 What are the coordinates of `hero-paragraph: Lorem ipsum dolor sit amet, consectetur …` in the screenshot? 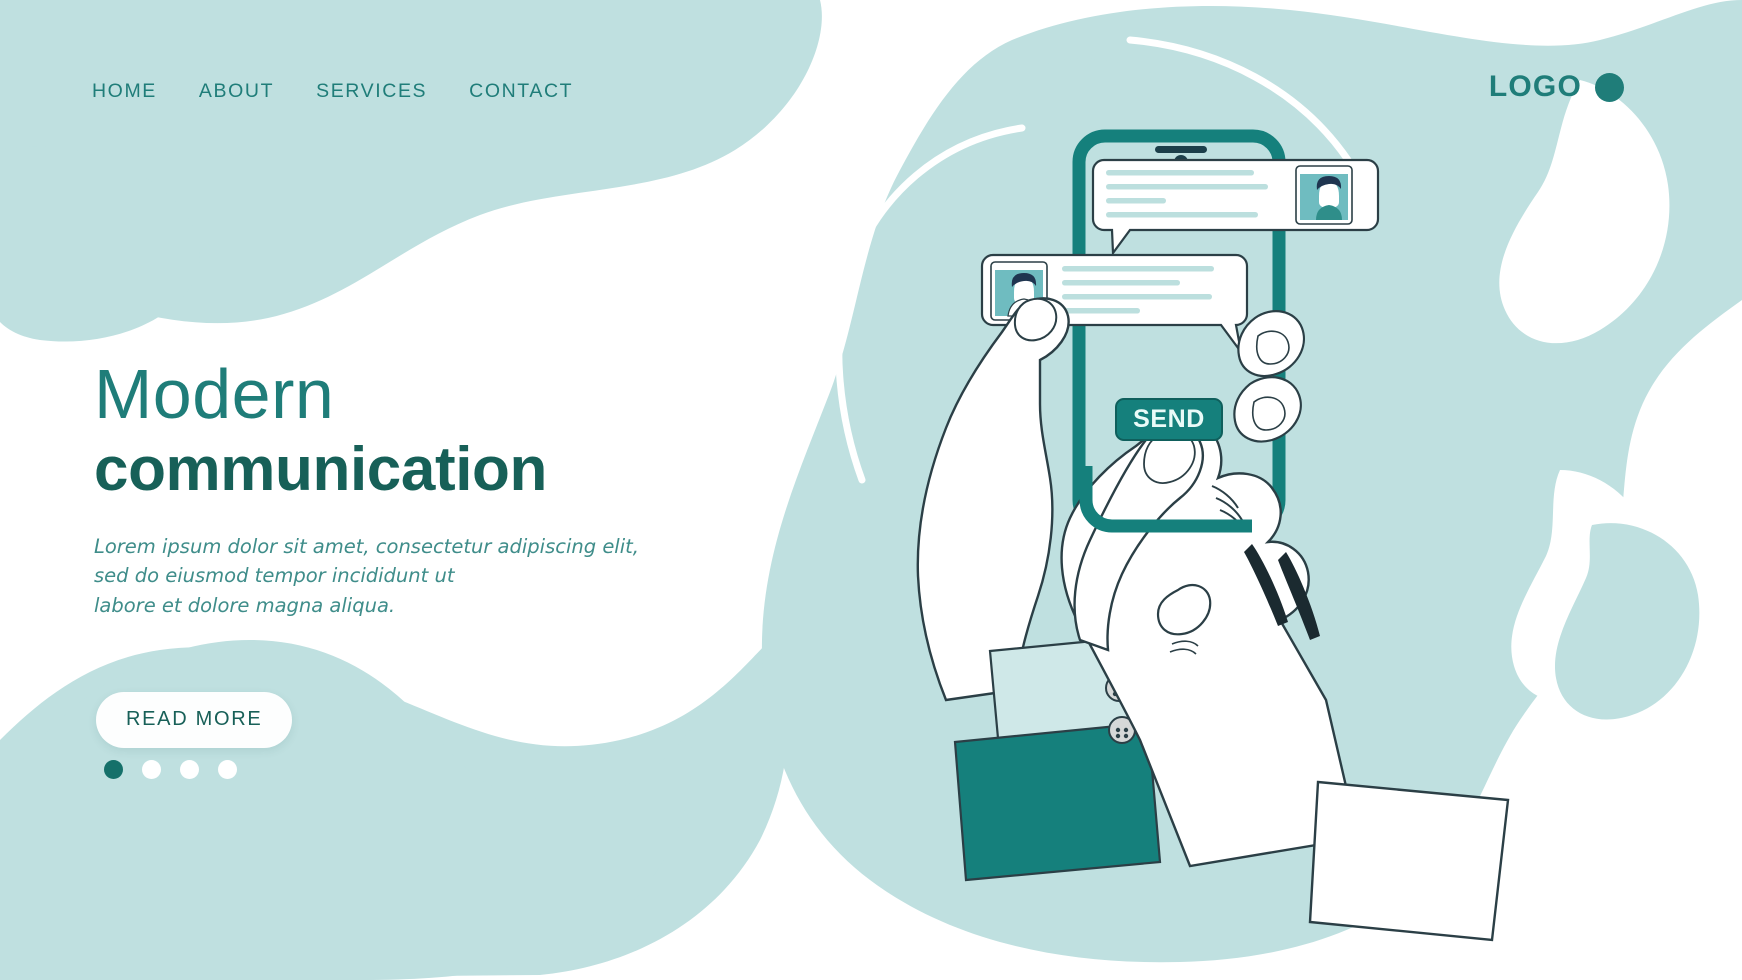 It's located at (374, 576).